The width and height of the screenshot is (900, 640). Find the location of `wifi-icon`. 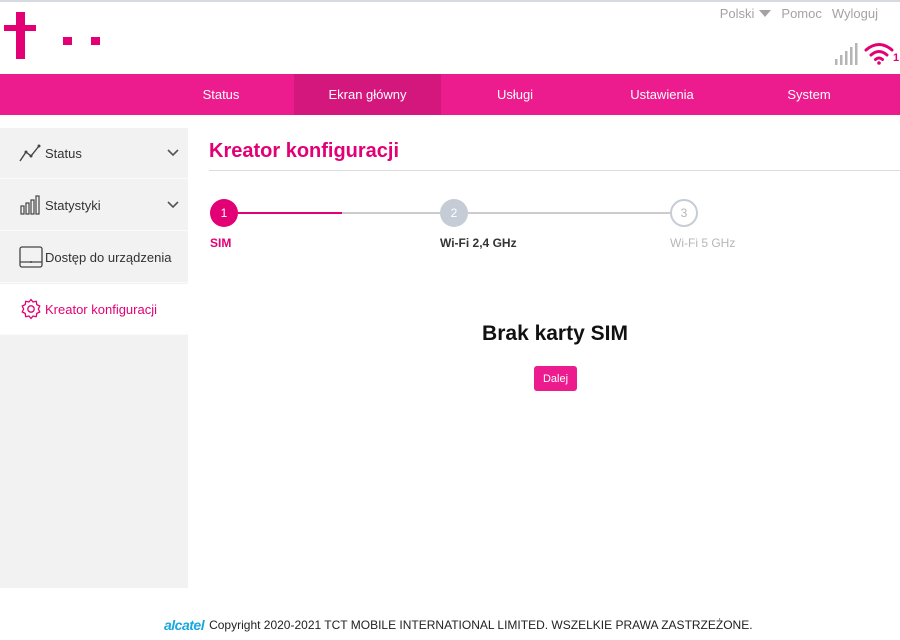

wifi-icon is located at coordinates (879, 54).